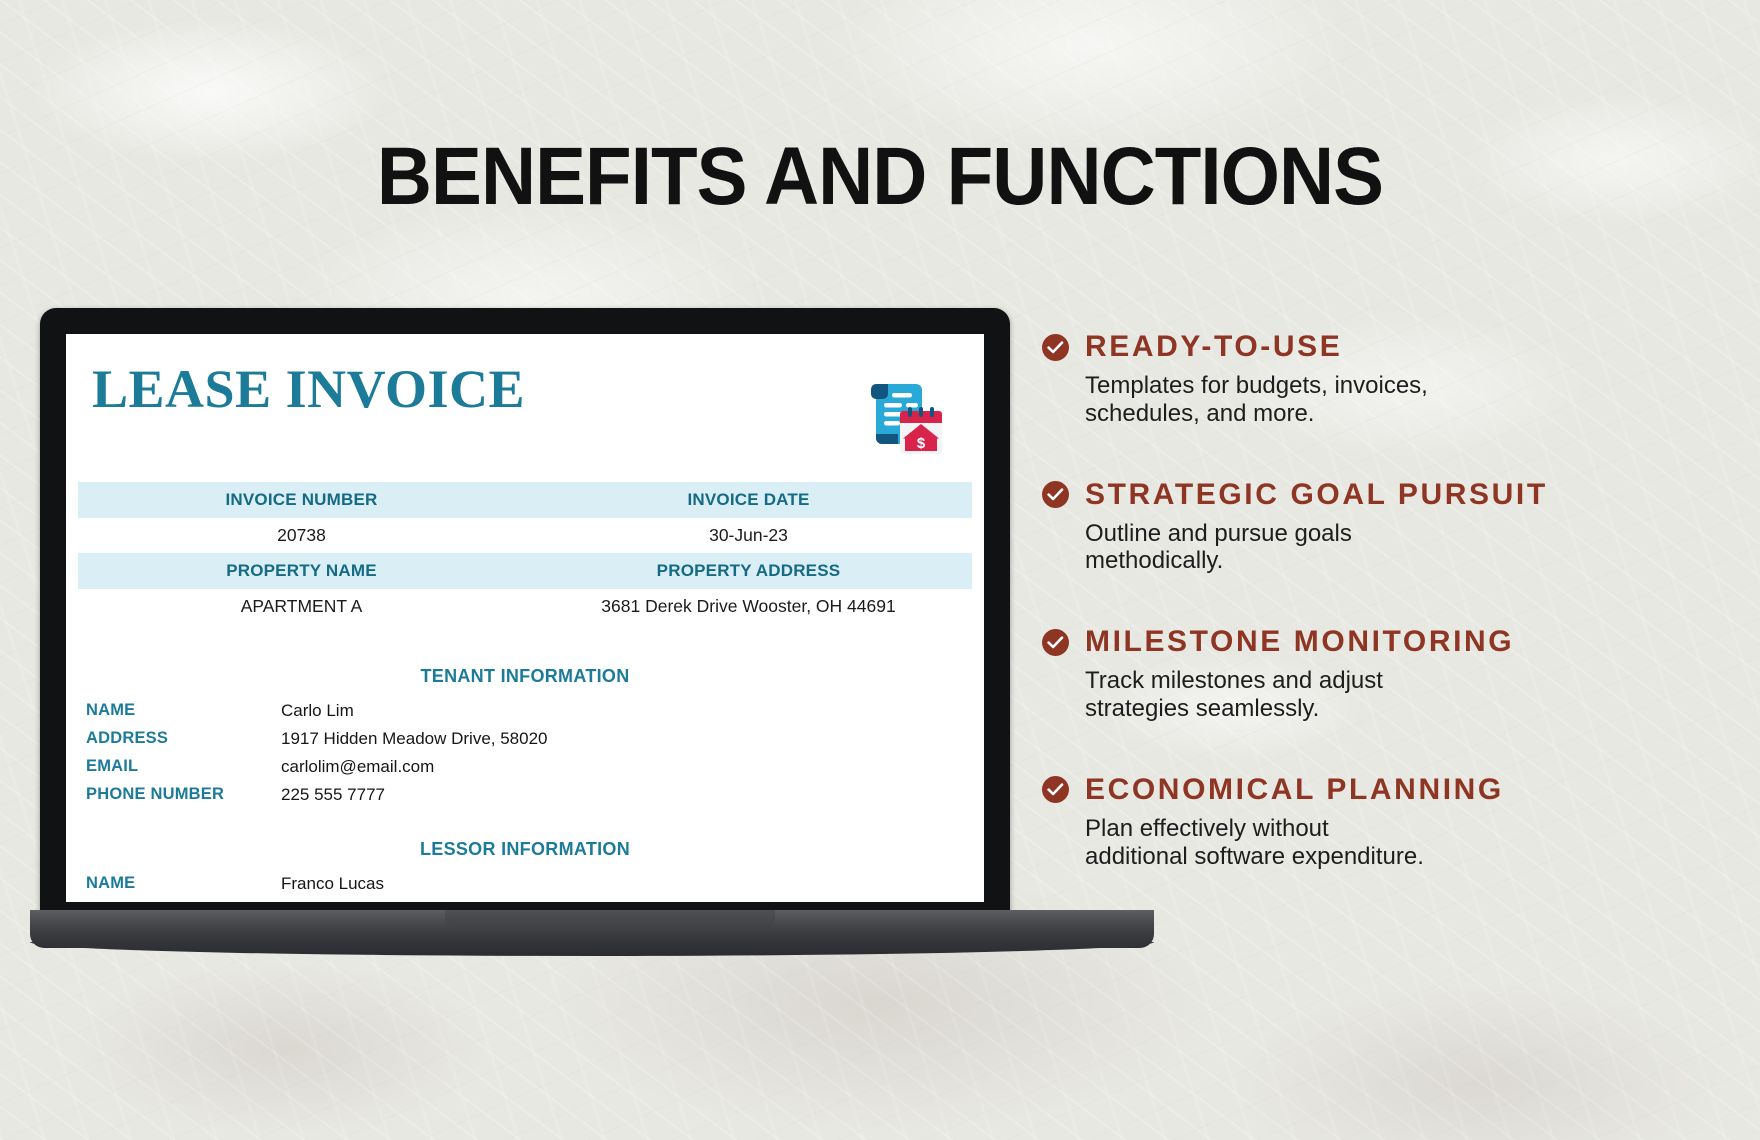 Image resolution: width=1760 pixels, height=1140 pixels. What do you see at coordinates (111, 883) in the screenshot?
I see `lessor-name-label: NAME` at bounding box center [111, 883].